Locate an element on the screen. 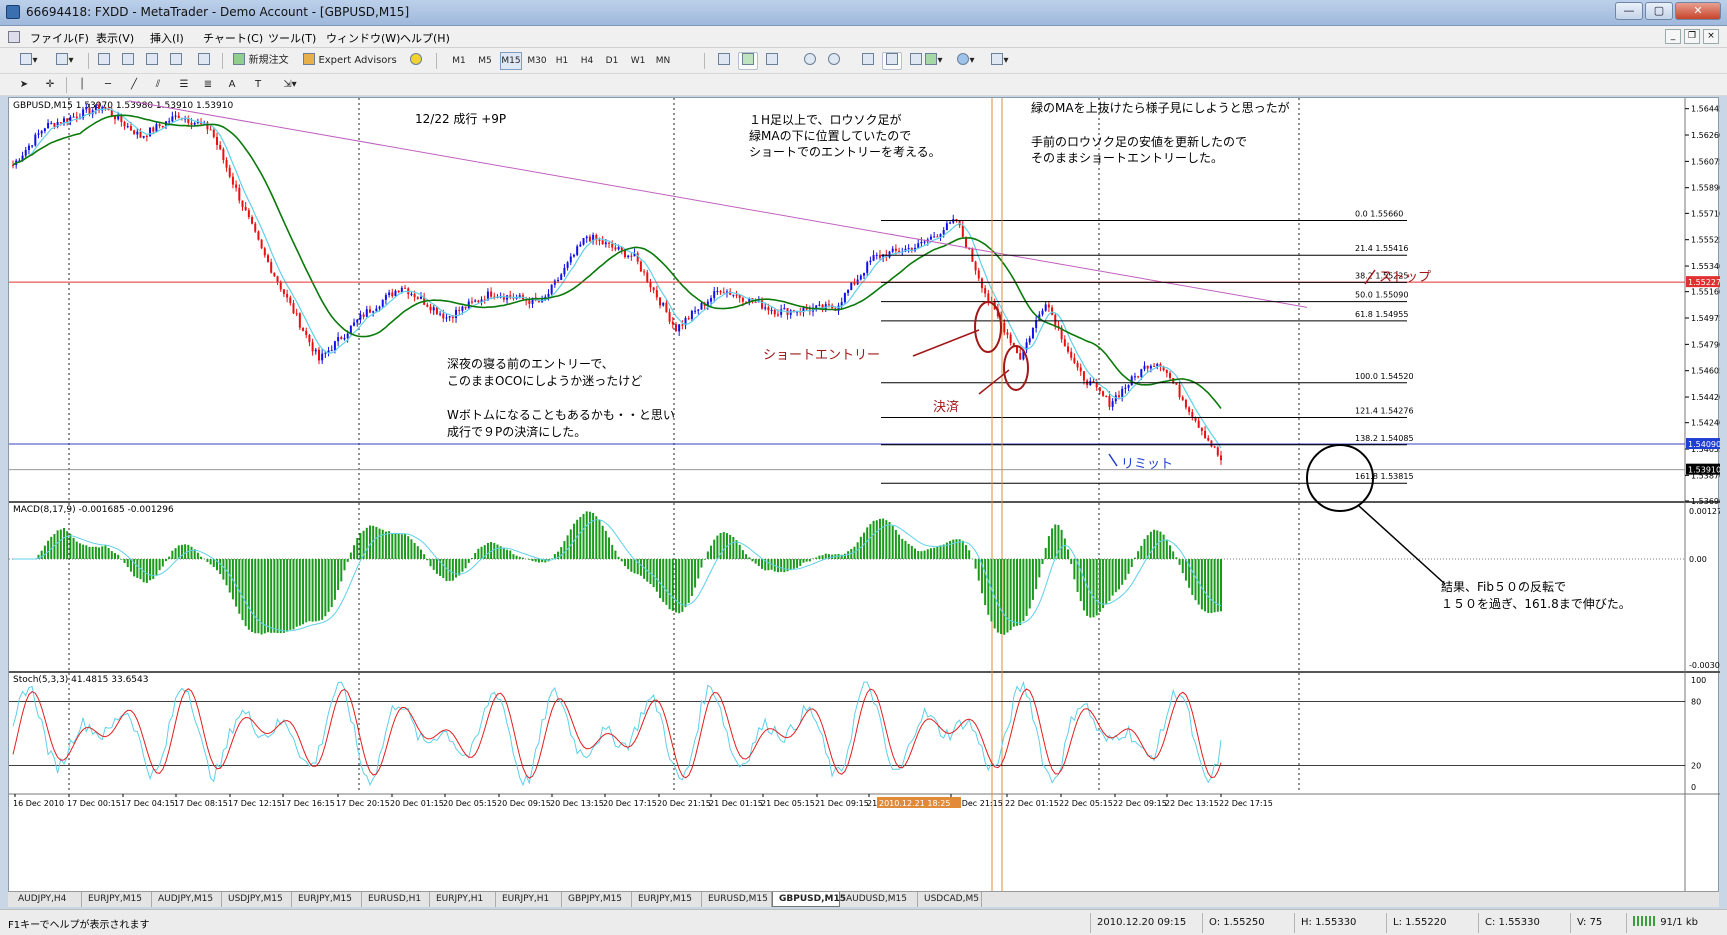  maximize-button: ▢ is located at coordinates (1659, 11).